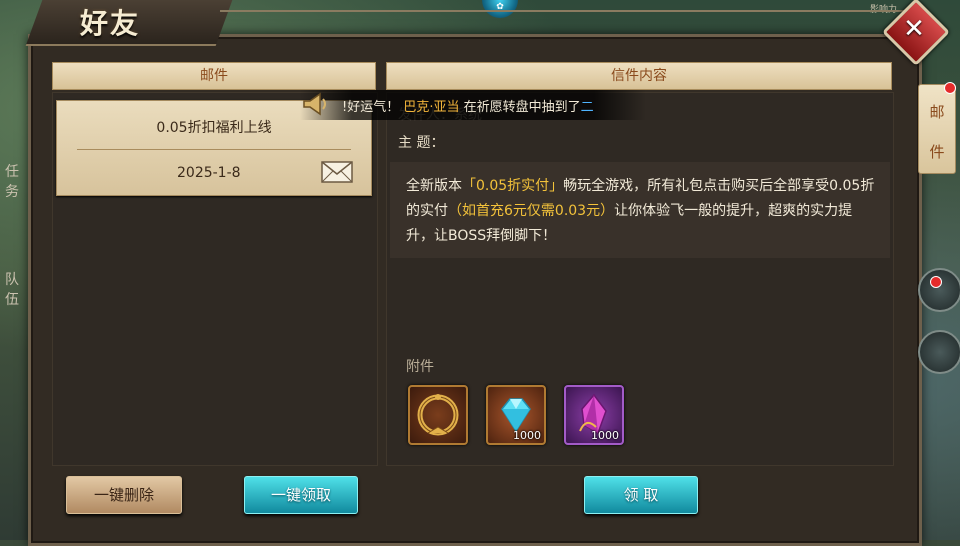  What do you see at coordinates (420, 367) in the screenshot?
I see `attachments-label: 附件` at bounding box center [420, 367].